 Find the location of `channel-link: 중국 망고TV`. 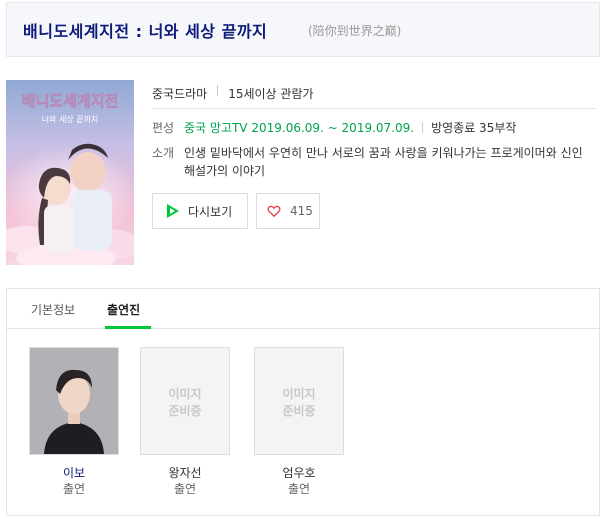

channel-link: 중국 망고TV is located at coordinates (216, 128).